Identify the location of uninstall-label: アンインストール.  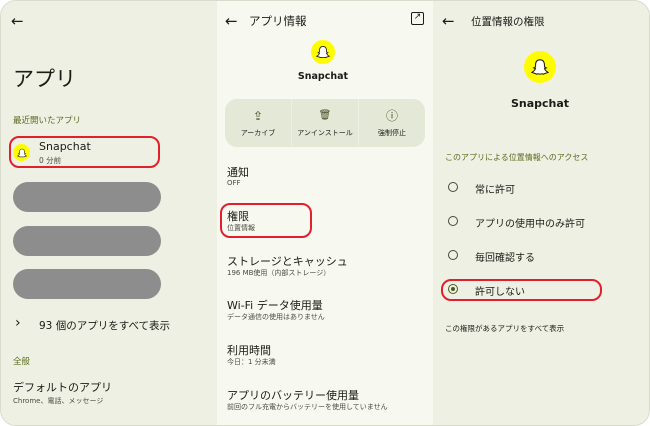
(325, 132).